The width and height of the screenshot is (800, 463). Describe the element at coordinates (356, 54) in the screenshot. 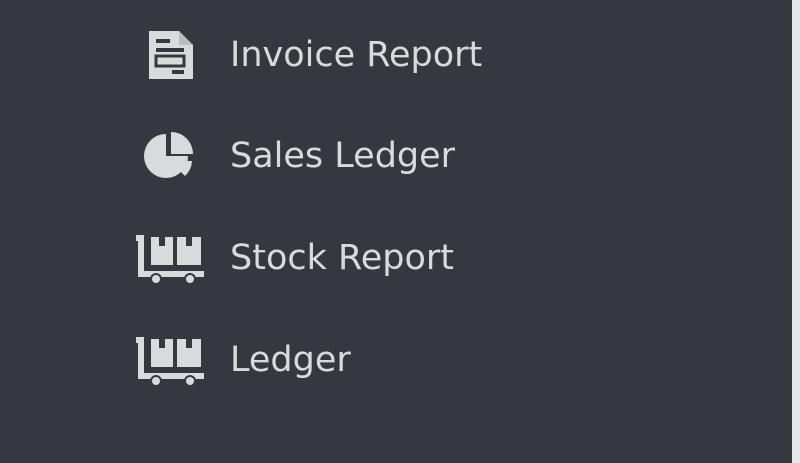

I see `sidebar-item-label: Invoice Report` at that location.